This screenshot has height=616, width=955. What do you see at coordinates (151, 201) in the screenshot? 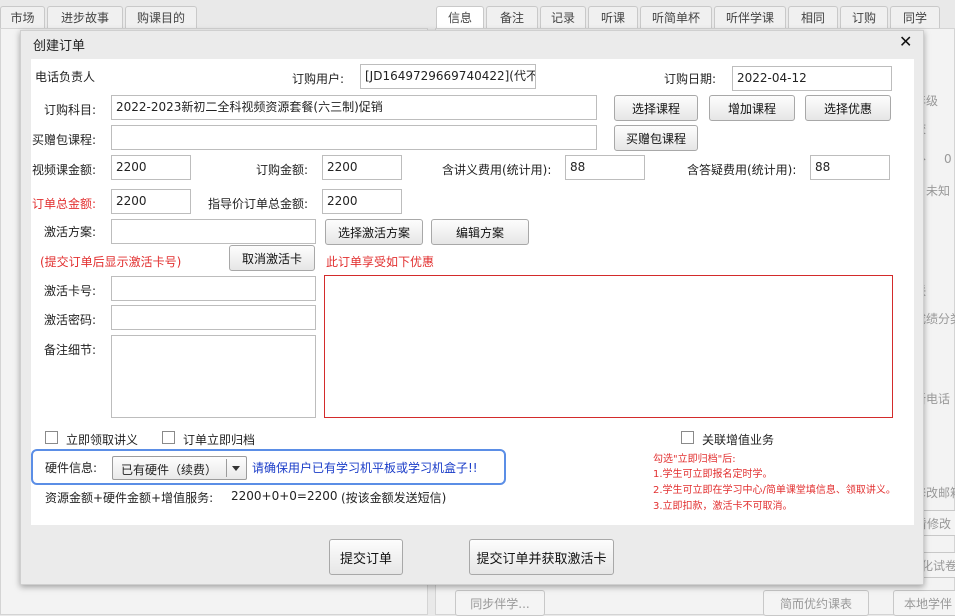
I see `order-total-field: 2200` at bounding box center [151, 201].